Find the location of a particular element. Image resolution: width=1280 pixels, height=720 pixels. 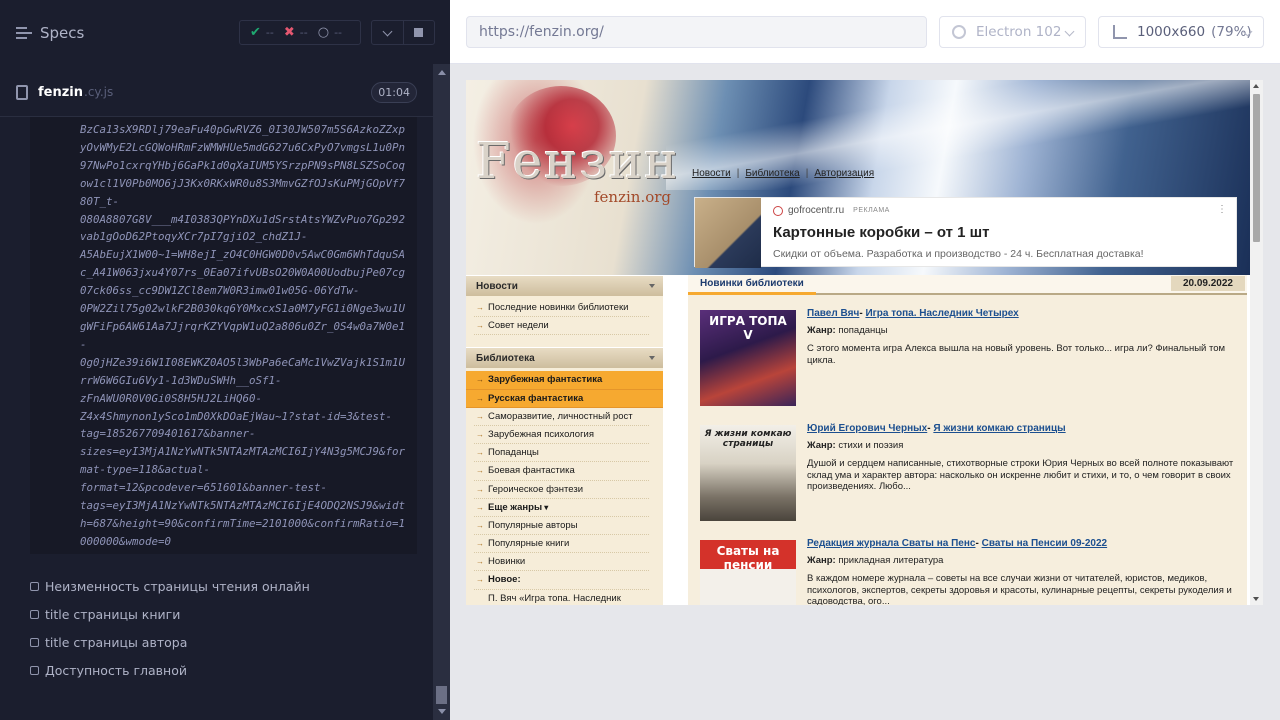

dropdown-arrow-icon is located at coordinates (652, 286).